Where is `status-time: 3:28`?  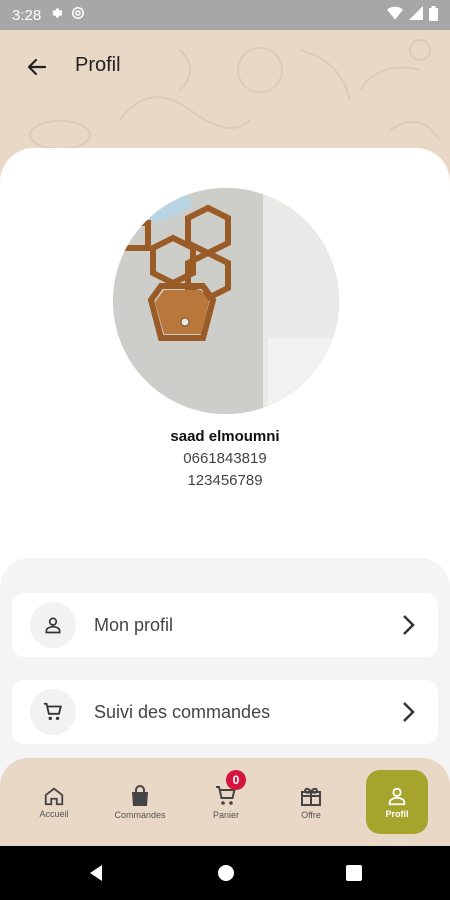 status-time: 3:28 is located at coordinates (27, 15).